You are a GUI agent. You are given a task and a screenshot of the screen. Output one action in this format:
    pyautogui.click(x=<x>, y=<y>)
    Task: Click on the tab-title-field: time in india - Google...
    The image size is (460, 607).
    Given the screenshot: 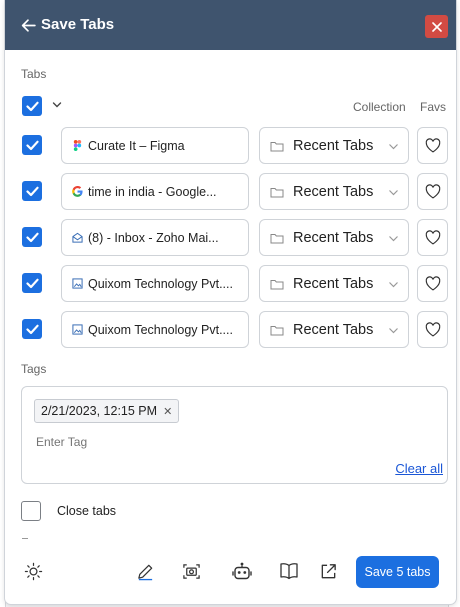 What is the action you would take?
    pyautogui.click(x=155, y=191)
    